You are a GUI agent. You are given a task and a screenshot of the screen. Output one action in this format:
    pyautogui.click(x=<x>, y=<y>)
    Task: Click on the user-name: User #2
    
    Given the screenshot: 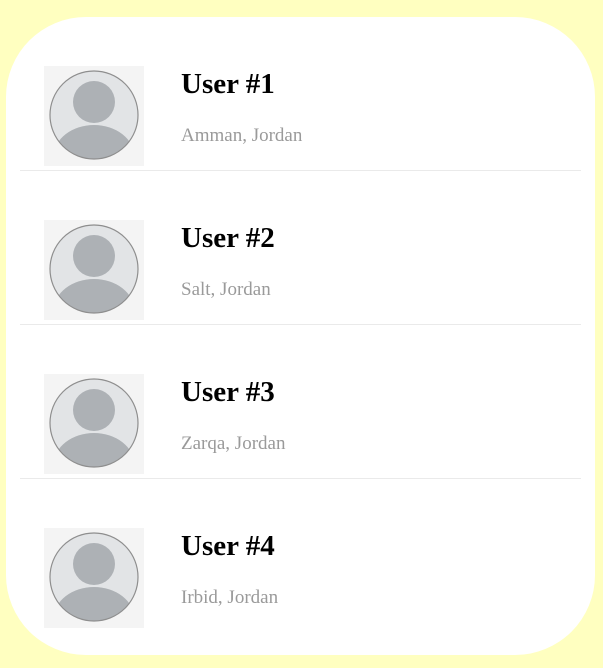 What is the action you would take?
    pyautogui.click(x=228, y=238)
    